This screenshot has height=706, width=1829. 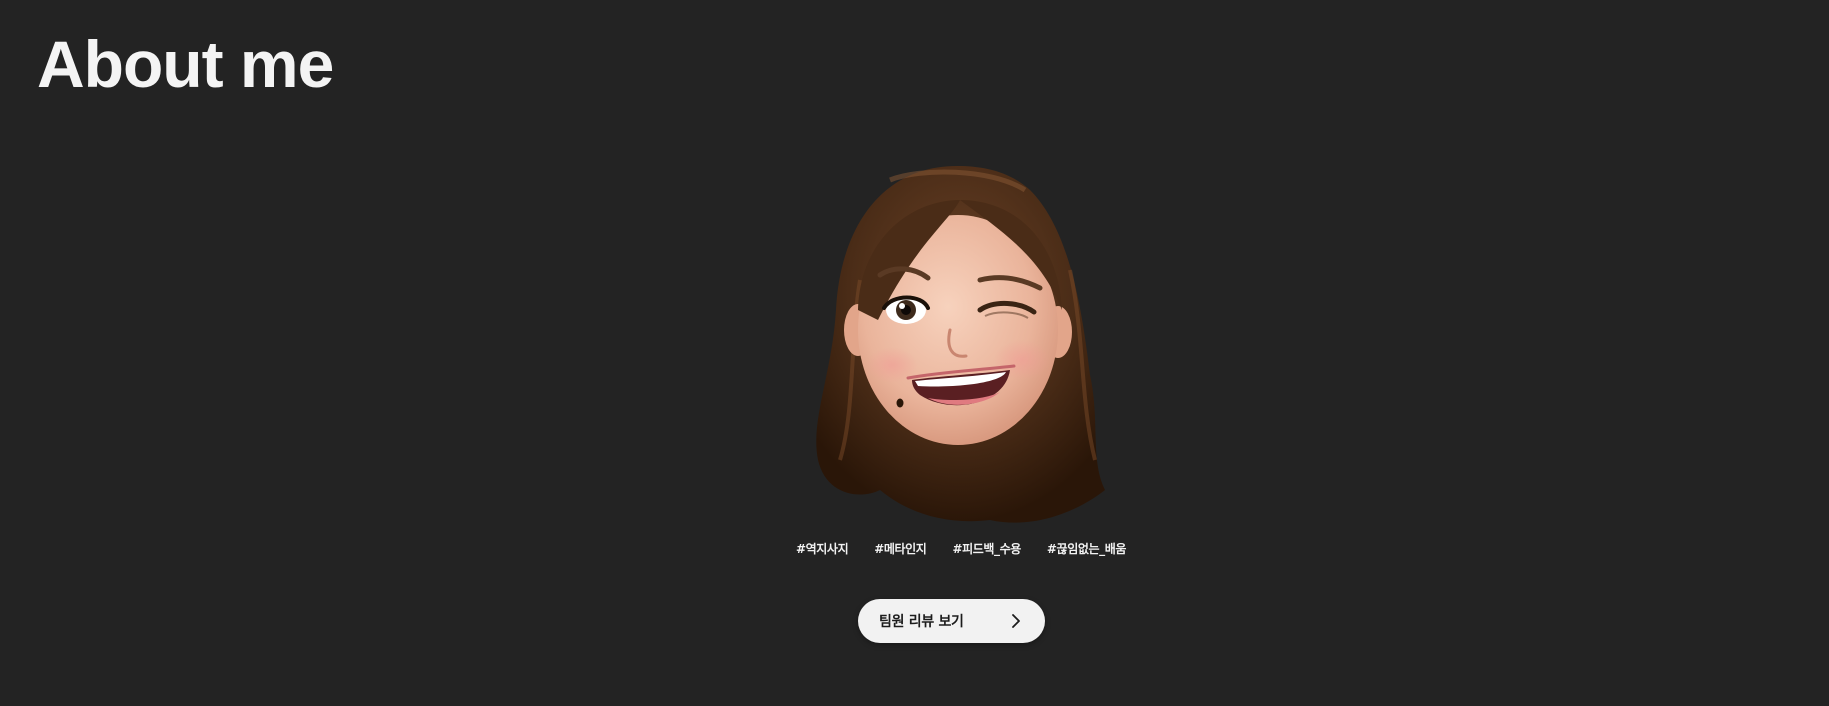 I want to click on chevron-right-icon, so click(x=1016, y=621).